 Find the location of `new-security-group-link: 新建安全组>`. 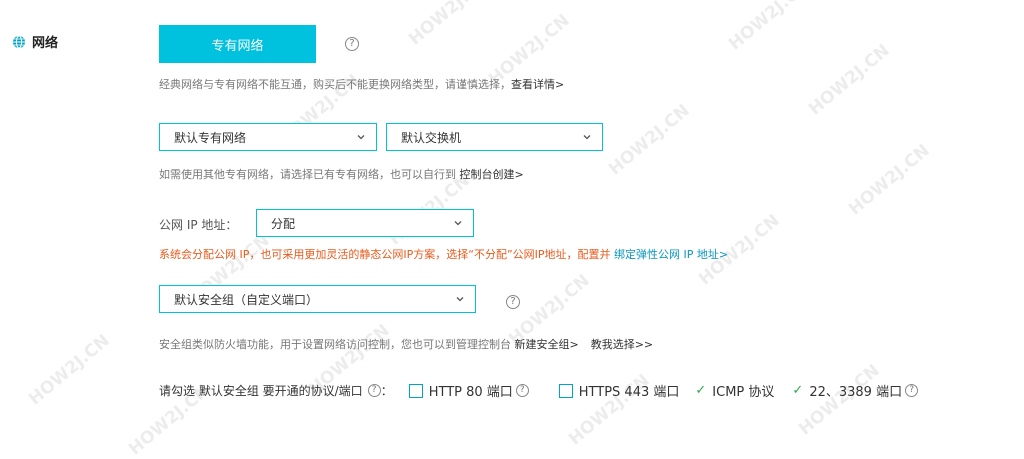

new-security-group-link: 新建安全组> is located at coordinates (547, 344).